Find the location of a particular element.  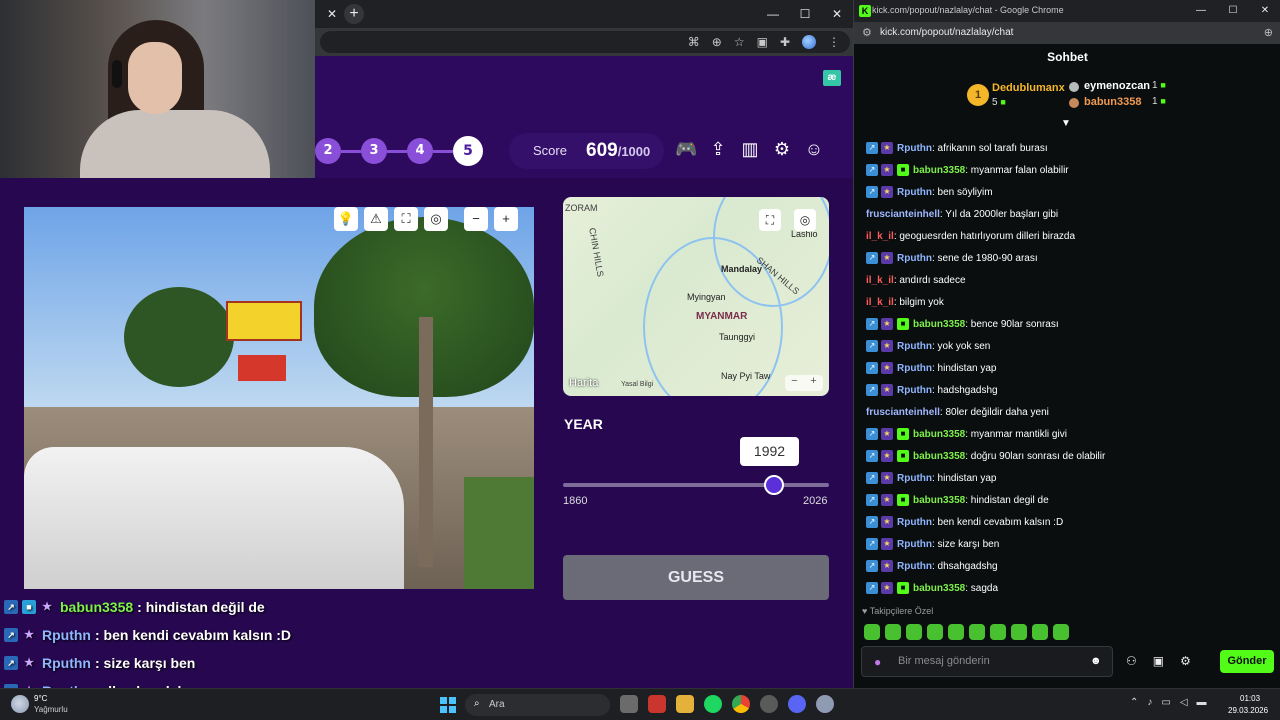

volume-icon: ◁ is located at coordinates (1184, 702).